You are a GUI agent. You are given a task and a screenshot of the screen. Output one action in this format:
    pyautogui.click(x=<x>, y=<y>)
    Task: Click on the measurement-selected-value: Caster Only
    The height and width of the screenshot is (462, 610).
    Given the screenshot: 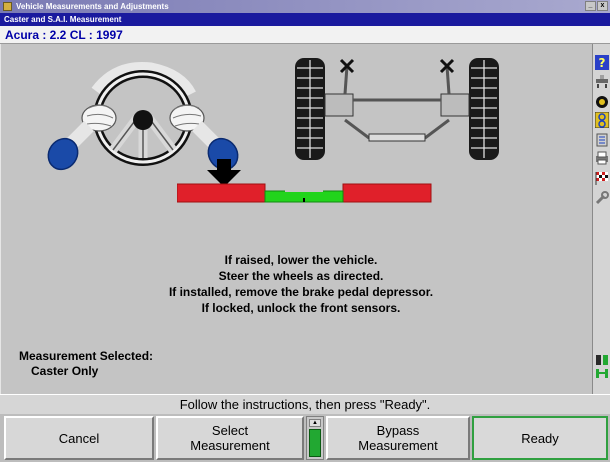 What is the action you would take?
    pyautogui.click(x=65, y=371)
    